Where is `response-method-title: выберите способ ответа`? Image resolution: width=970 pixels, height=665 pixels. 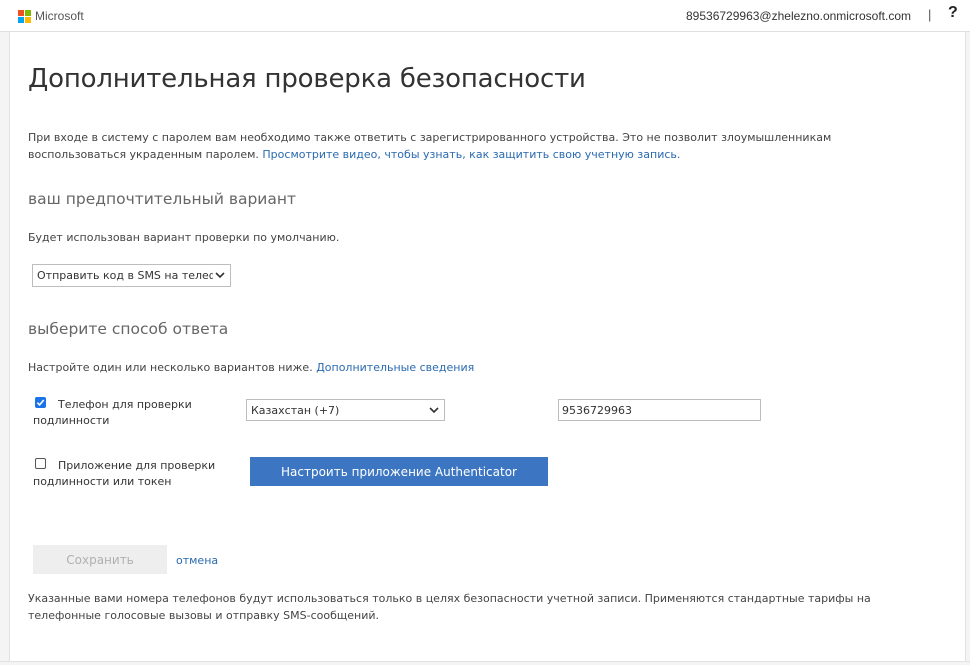
response-method-title: выберите способ ответа is located at coordinates (128, 329).